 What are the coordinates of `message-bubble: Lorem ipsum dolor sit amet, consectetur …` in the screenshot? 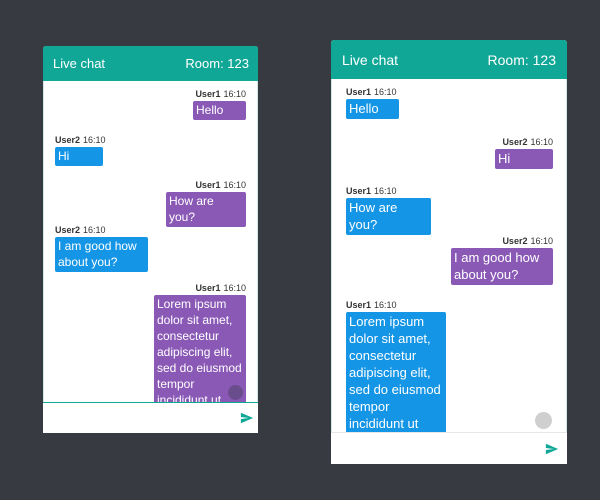 It's located at (396, 372).